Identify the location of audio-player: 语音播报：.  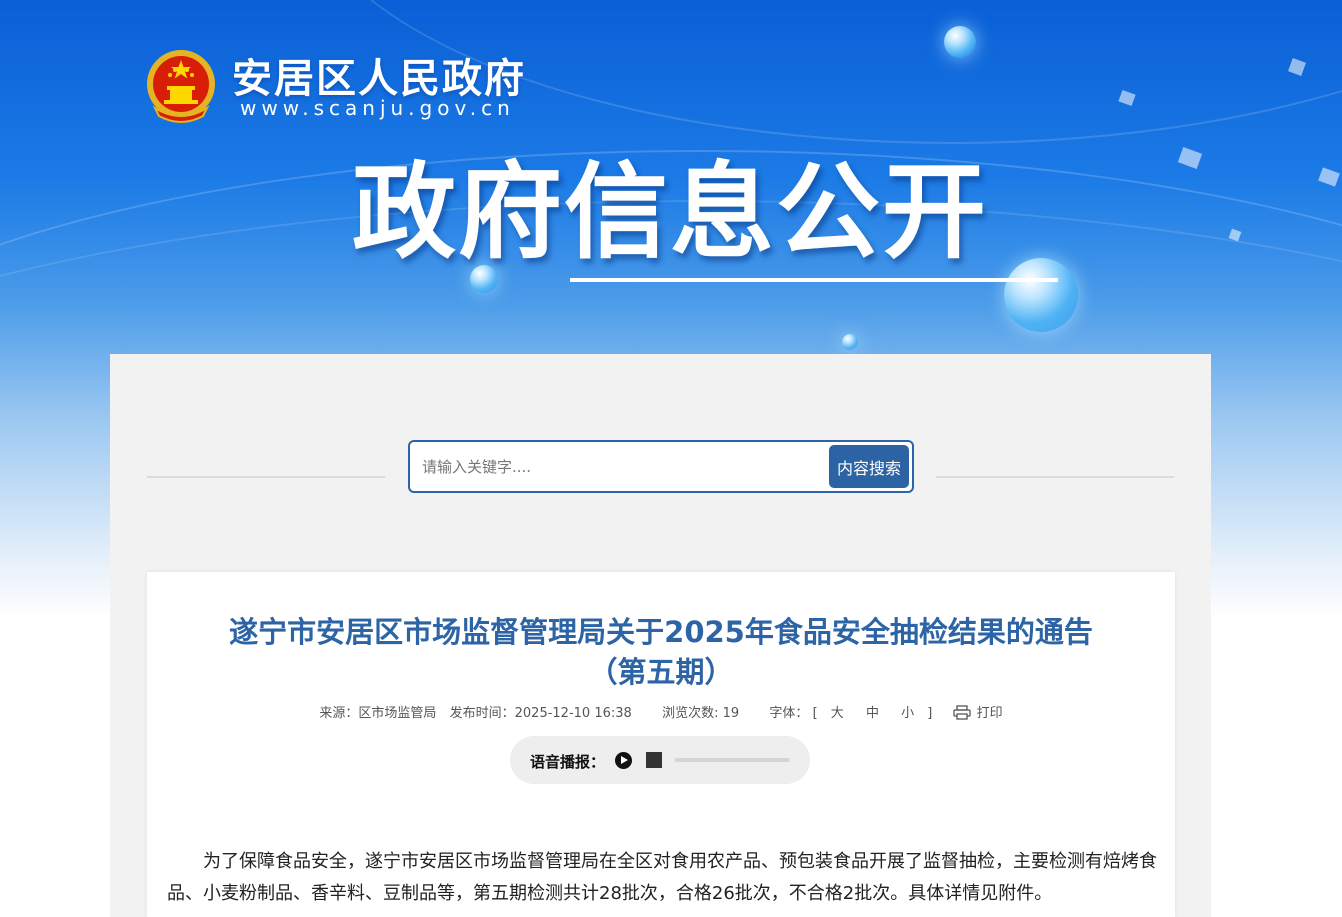
(660, 760).